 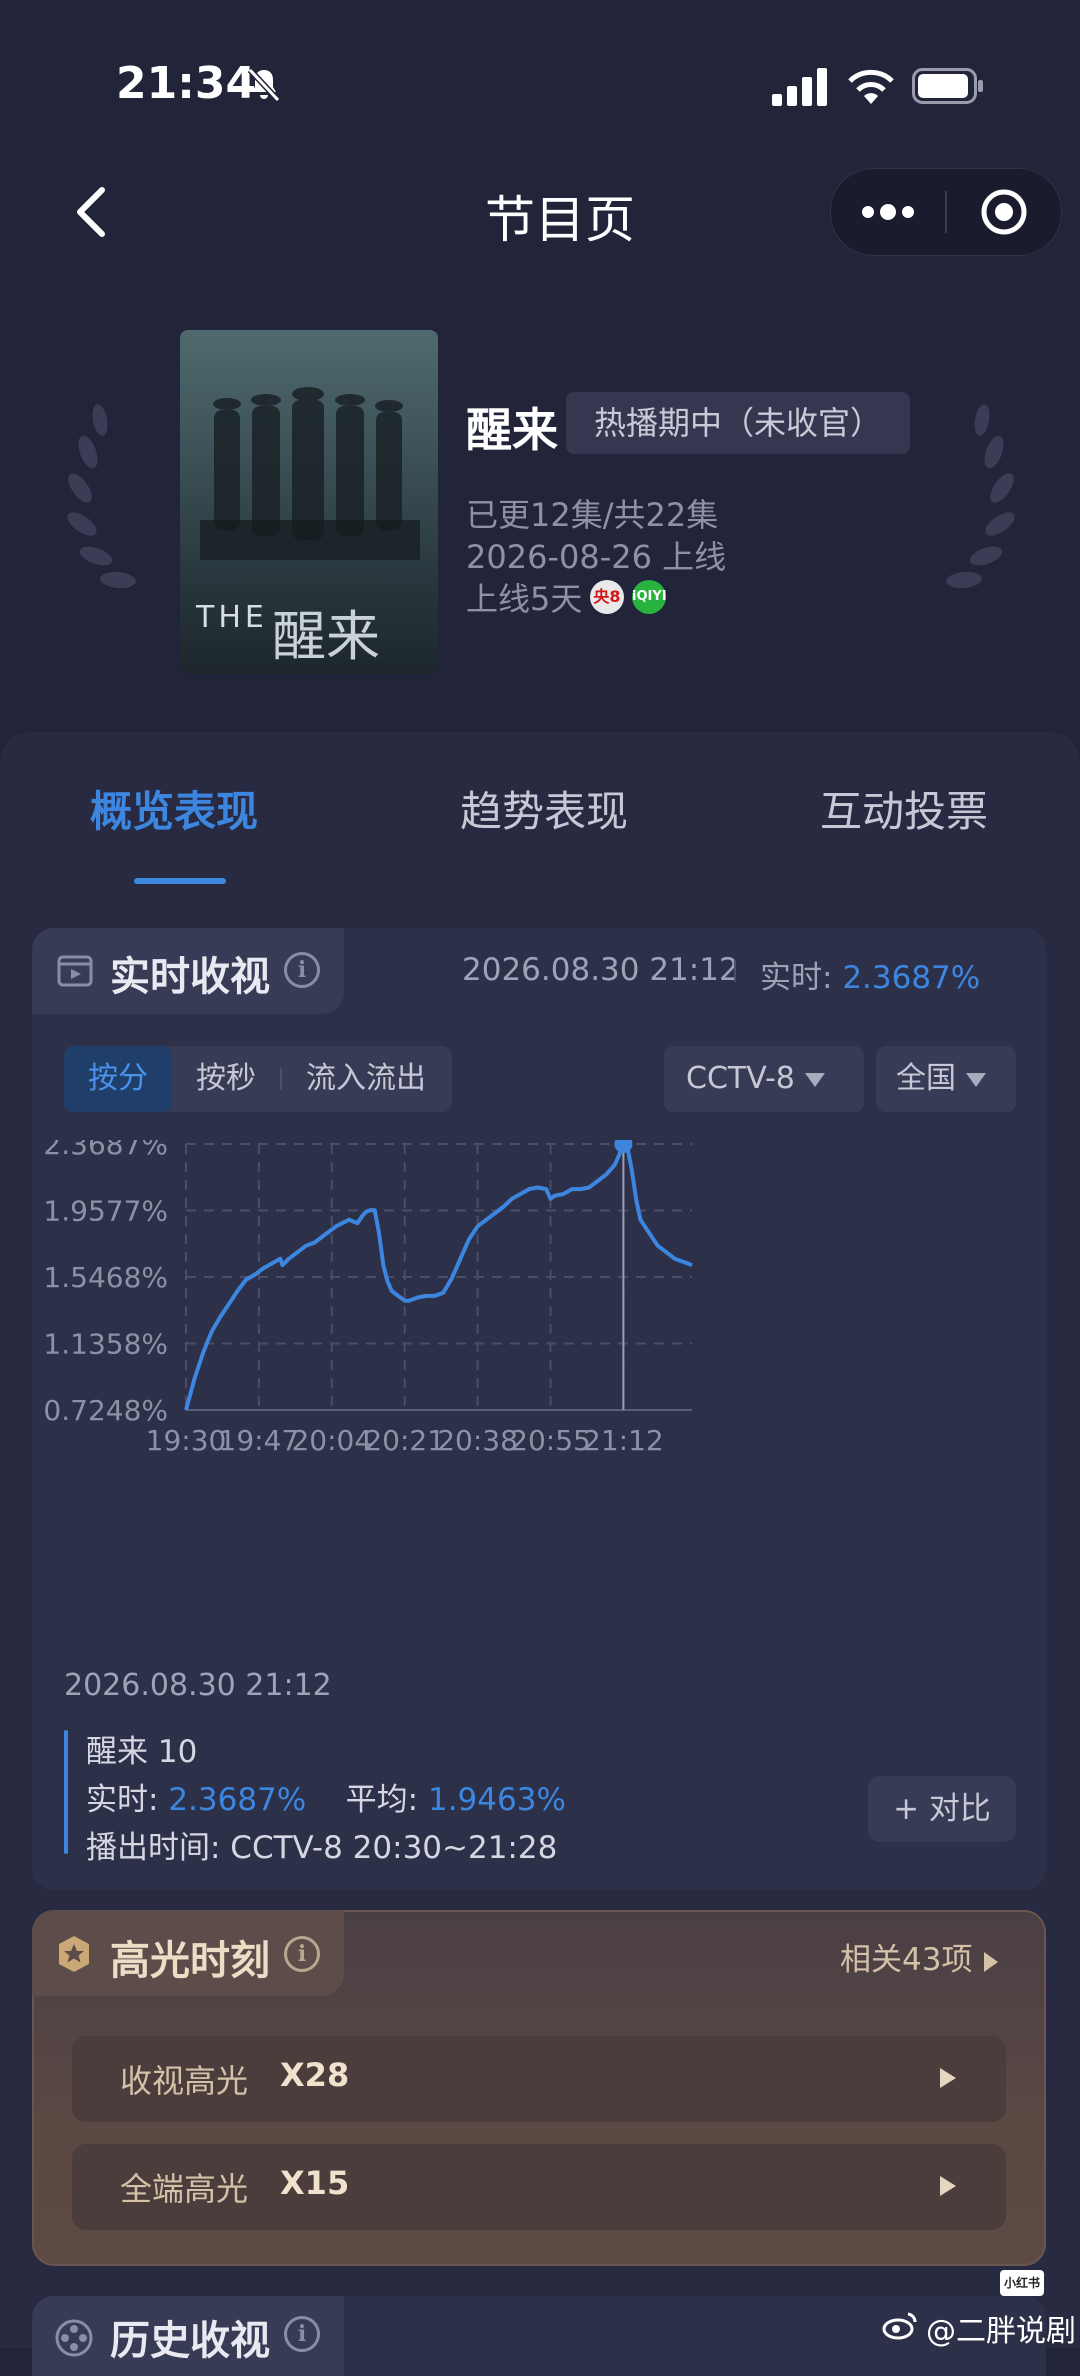 What do you see at coordinates (911, 978) in the screenshot?
I see `realtime-value: 2.3687%` at bounding box center [911, 978].